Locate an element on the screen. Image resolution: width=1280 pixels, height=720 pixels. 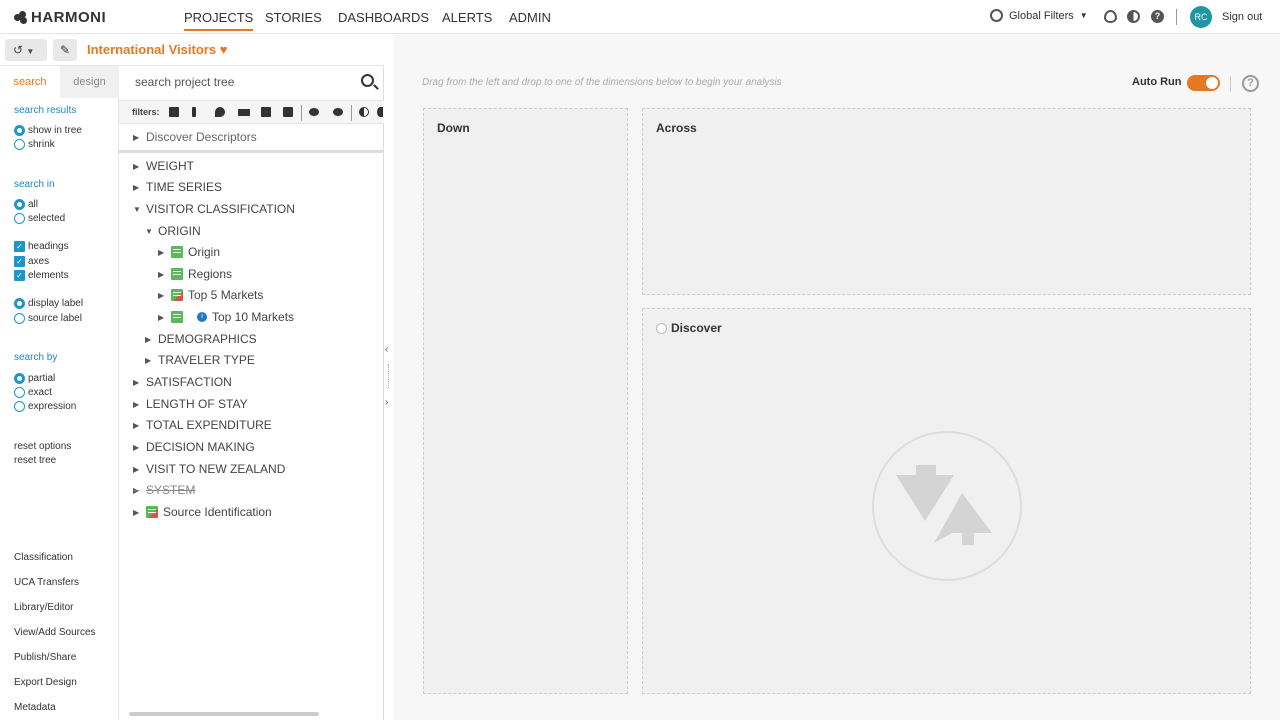
reset-options-link: reset options is located at coordinates (42, 446).